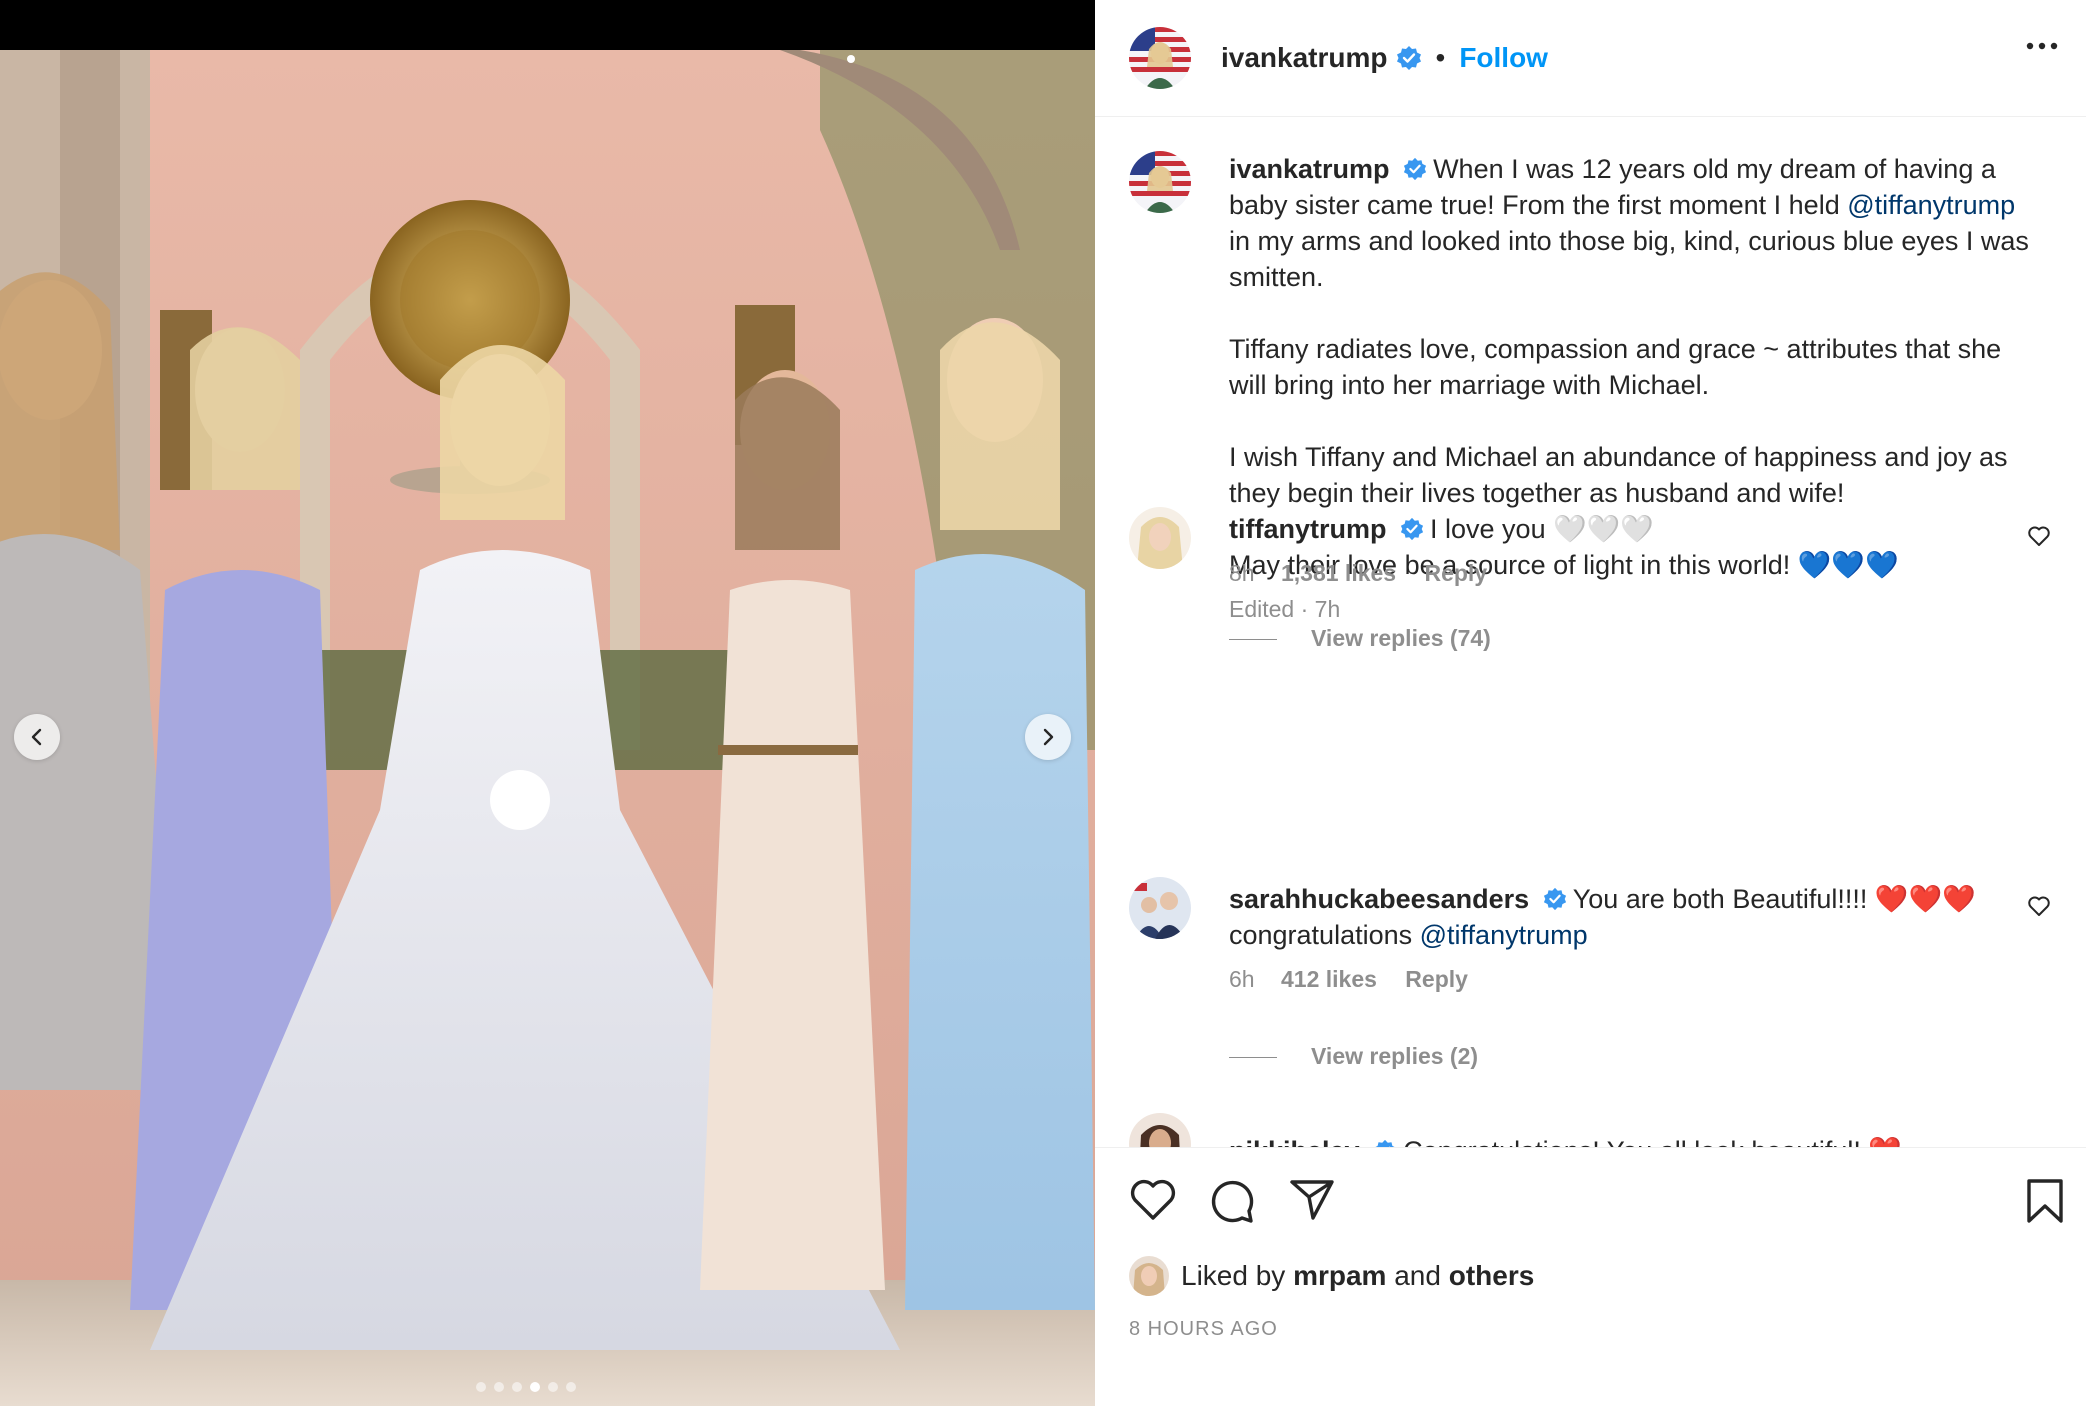 Image resolution: width=2086 pixels, height=1406 pixels. I want to click on liked-and: and, so click(1417, 1275).